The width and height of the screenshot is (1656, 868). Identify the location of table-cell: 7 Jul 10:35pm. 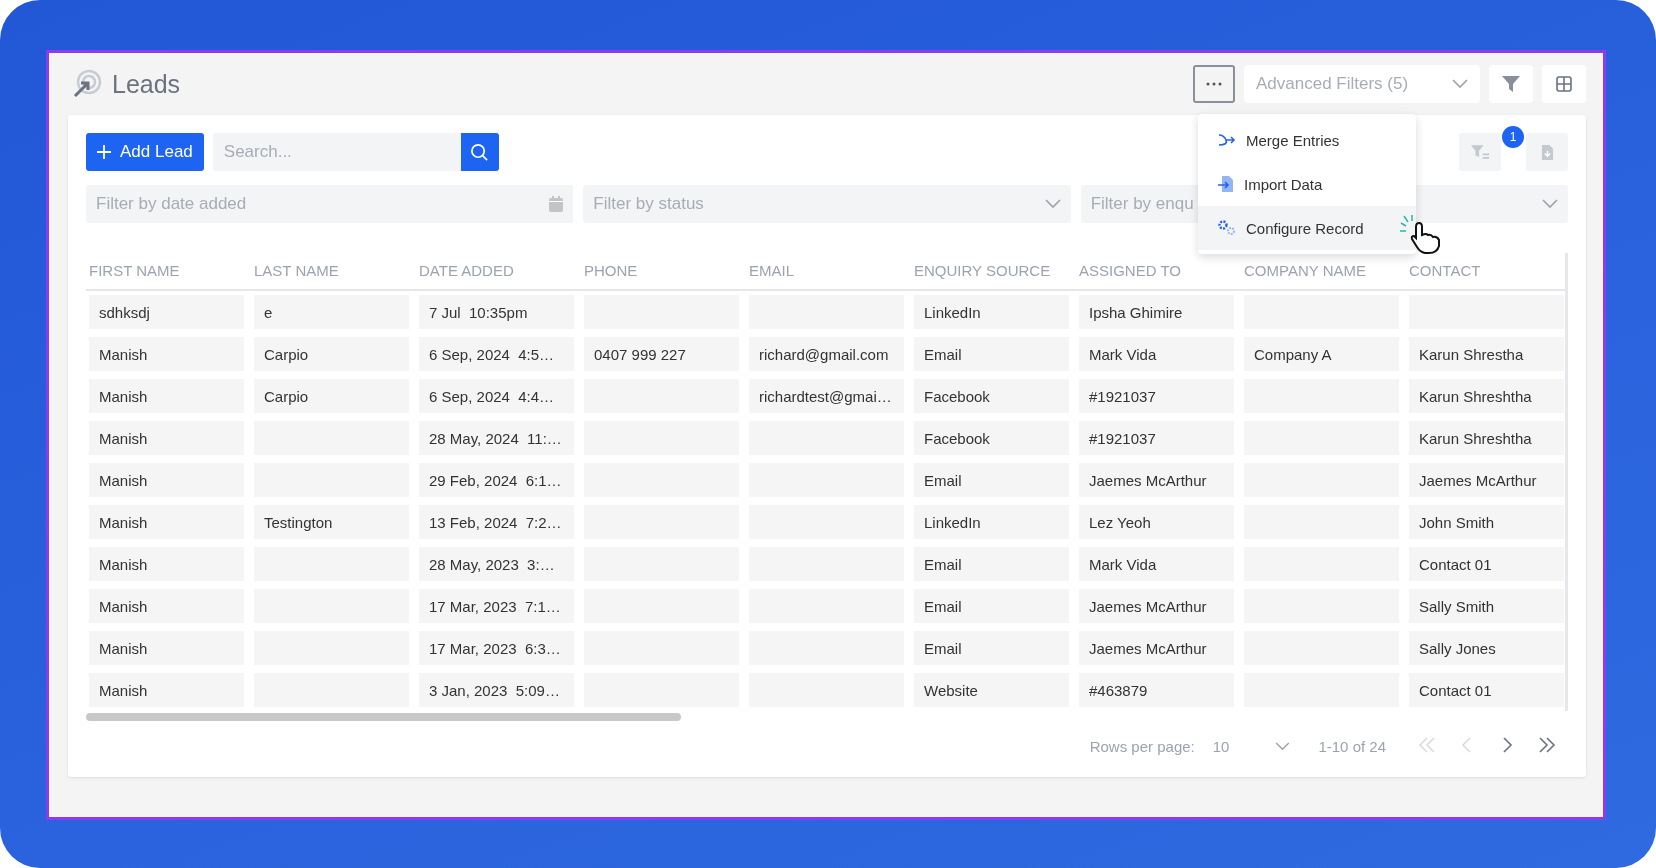
(496, 312).